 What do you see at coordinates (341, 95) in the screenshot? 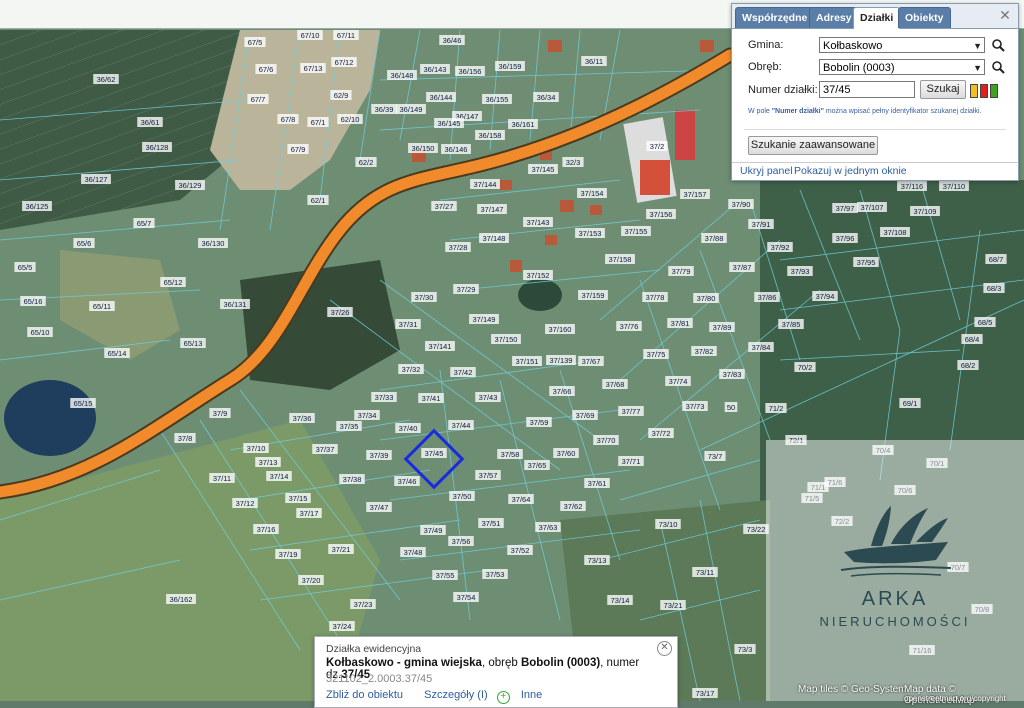
I see `parcel-label: 62/9` at bounding box center [341, 95].